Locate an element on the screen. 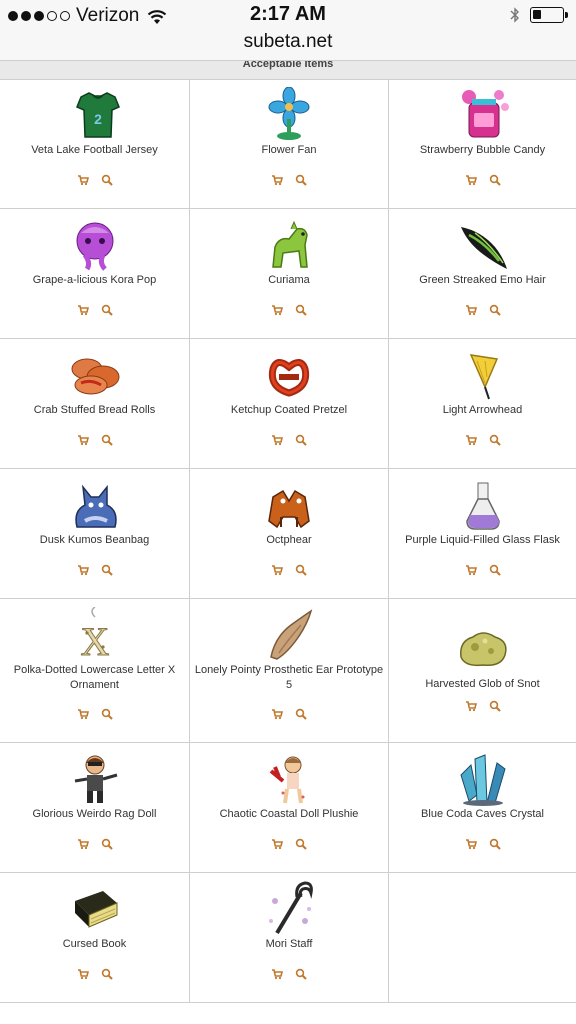  item-card: Flower Fan is located at coordinates (289, 143).